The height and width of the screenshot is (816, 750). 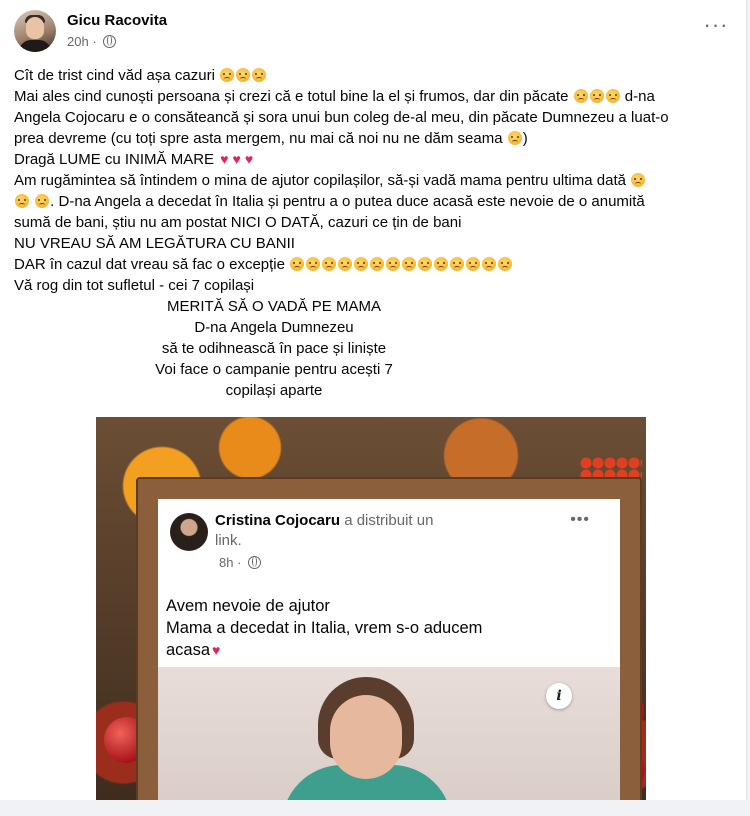 What do you see at coordinates (248, 606) in the screenshot?
I see `shared-text-line: Avem nevoie de ajutor` at bounding box center [248, 606].